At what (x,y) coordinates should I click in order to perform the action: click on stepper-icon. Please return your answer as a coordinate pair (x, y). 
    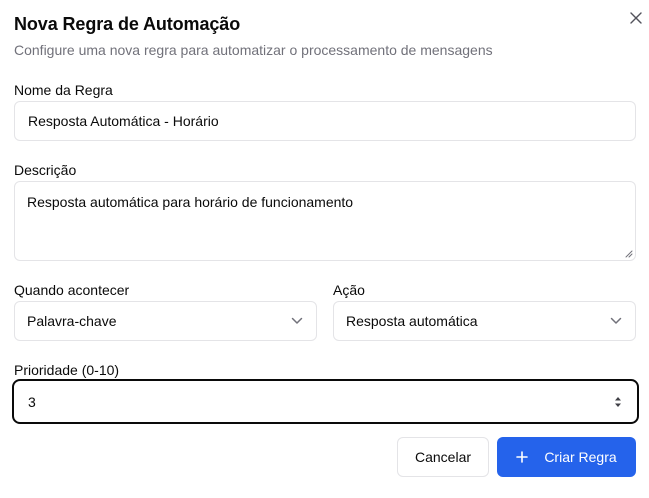
    Looking at the image, I should click on (618, 401).